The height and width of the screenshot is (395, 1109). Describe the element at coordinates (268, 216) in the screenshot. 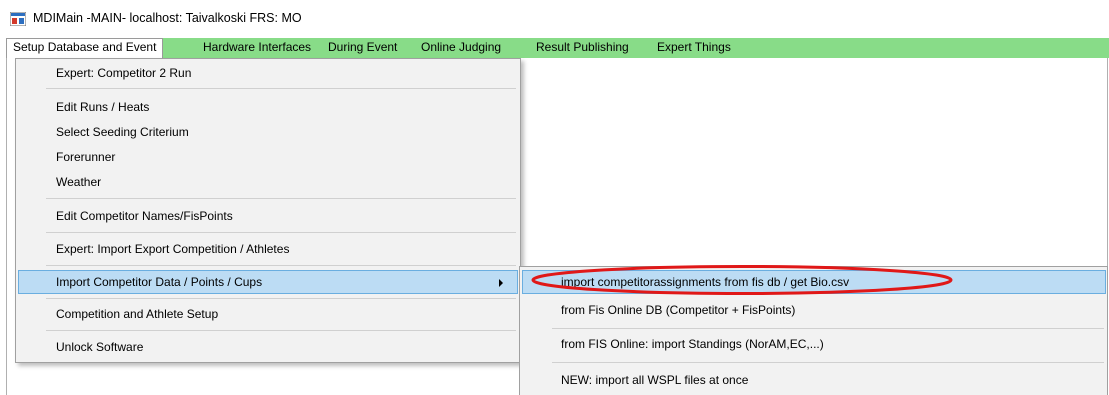

I see `menu-item-edit-competitor-names: Edit Competitor Names/FisPoints` at that location.